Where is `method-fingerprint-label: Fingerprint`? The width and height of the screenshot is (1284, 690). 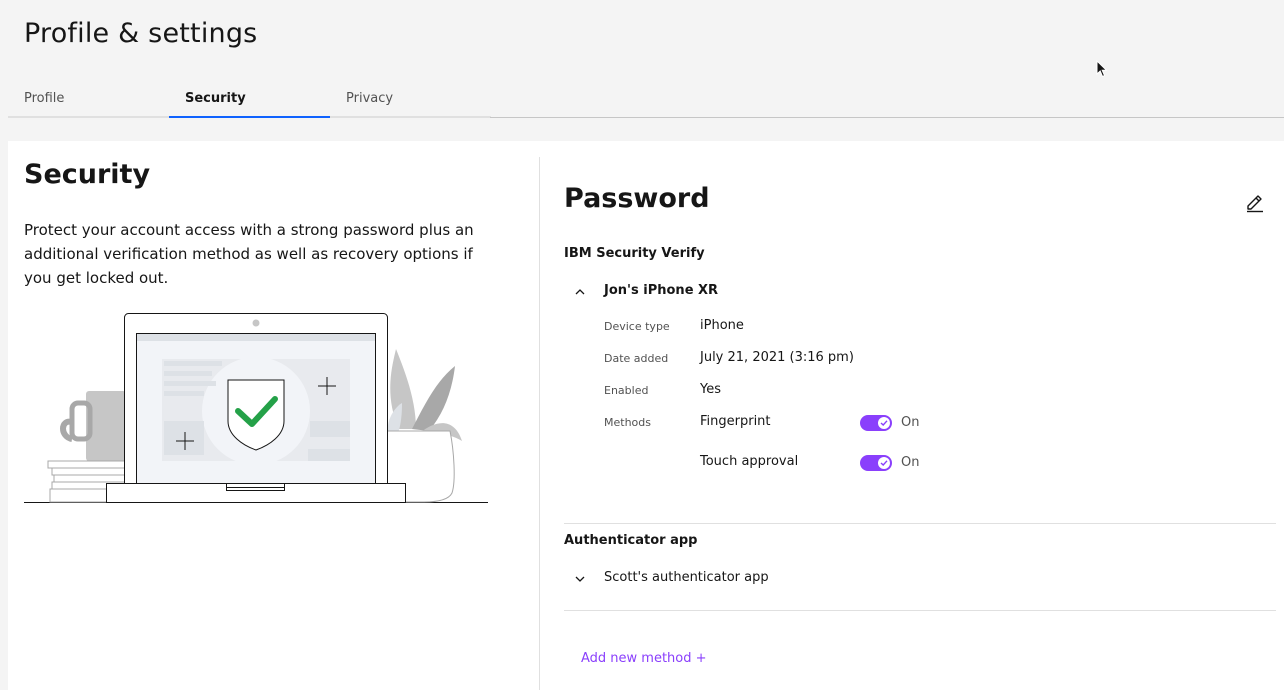 method-fingerprint-label: Fingerprint is located at coordinates (735, 421).